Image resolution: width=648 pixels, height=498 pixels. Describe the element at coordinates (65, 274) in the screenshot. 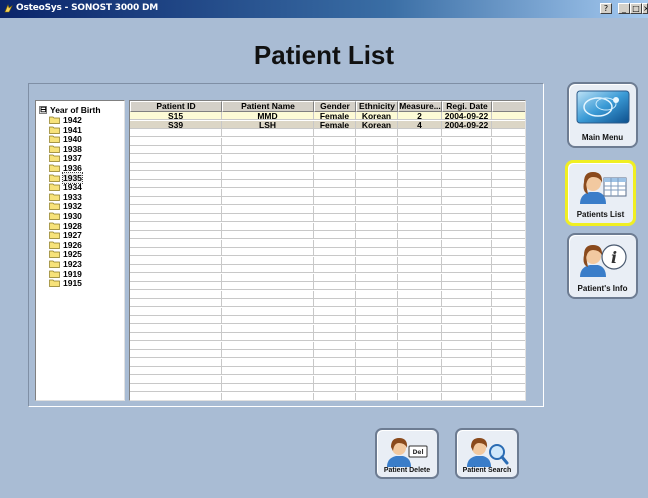

I see `tree-item-1919: 1919` at that location.